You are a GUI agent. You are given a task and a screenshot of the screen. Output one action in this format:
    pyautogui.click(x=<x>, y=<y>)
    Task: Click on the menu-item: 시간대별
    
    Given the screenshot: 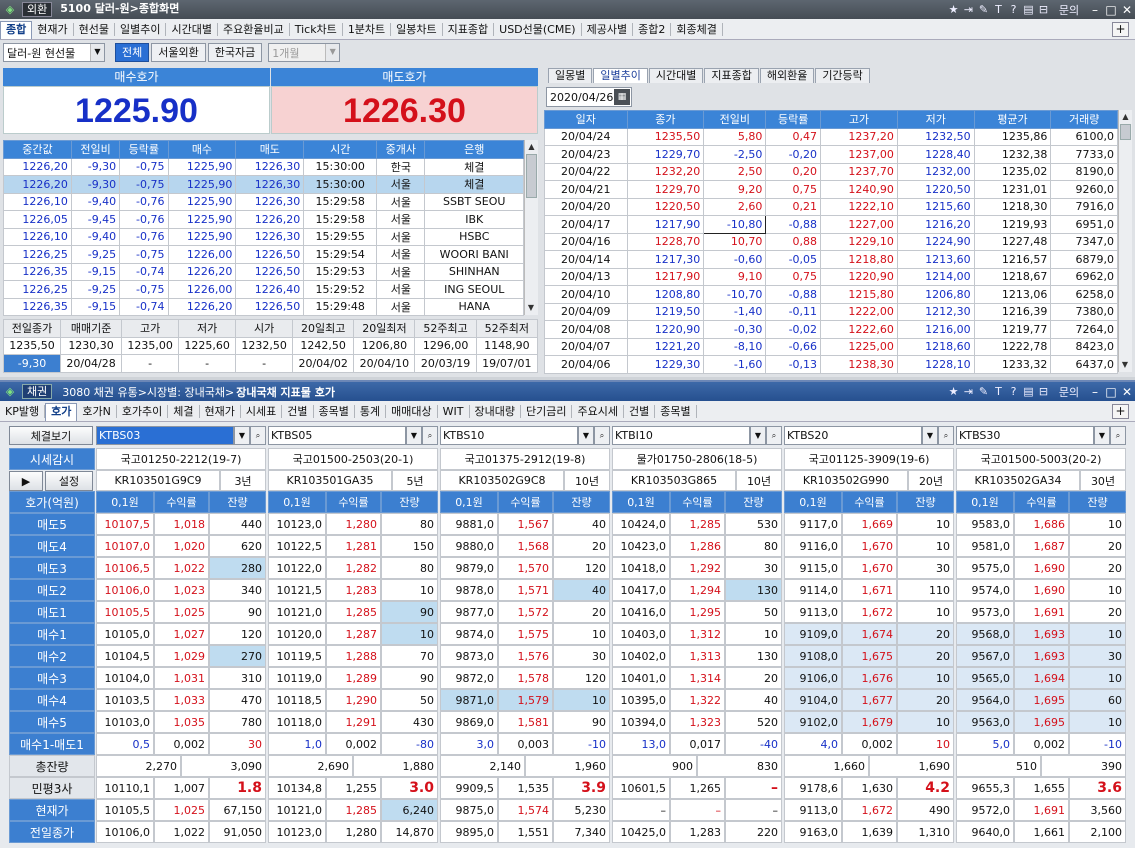 What is the action you would take?
    pyautogui.click(x=192, y=29)
    